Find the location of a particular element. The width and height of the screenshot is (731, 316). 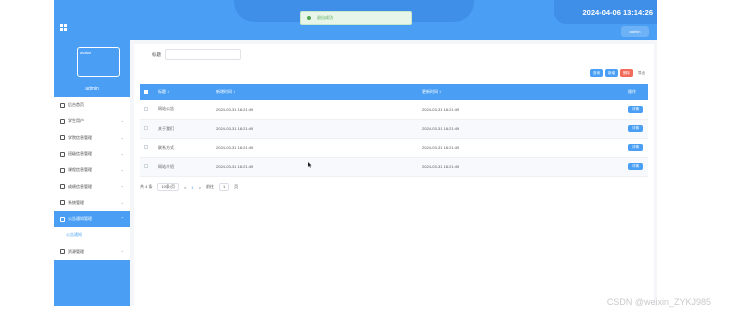

sidebar-item-home: 后台首页 is located at coordinates (92, 105).